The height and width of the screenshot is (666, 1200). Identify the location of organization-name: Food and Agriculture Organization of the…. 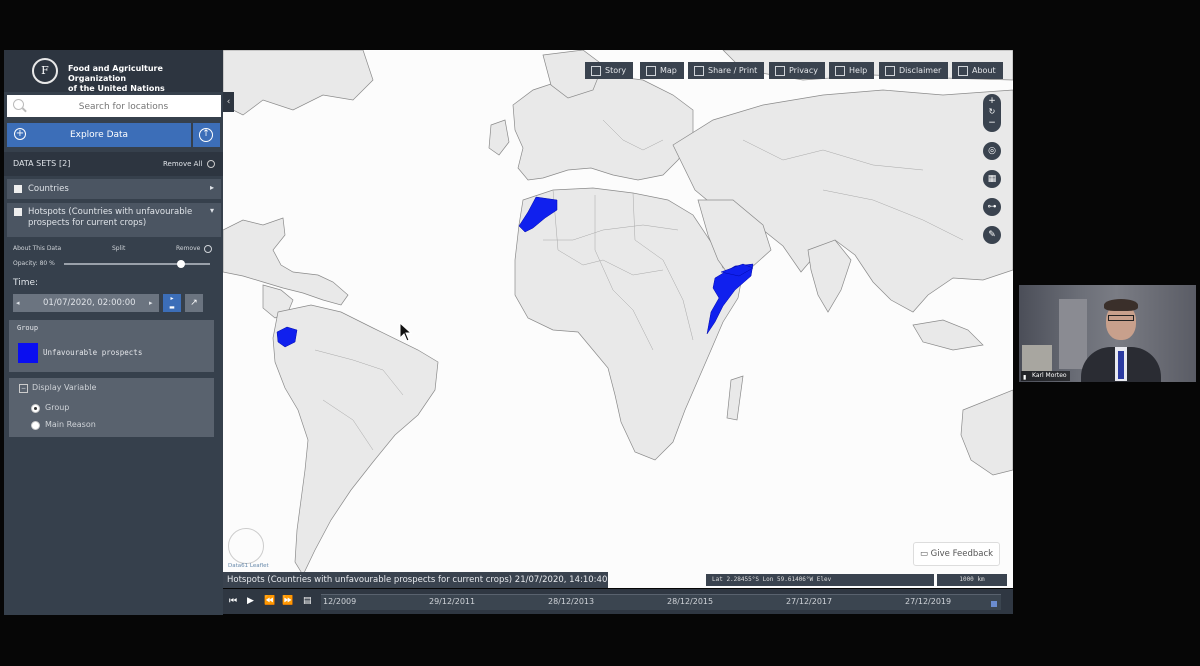
(145, 79).